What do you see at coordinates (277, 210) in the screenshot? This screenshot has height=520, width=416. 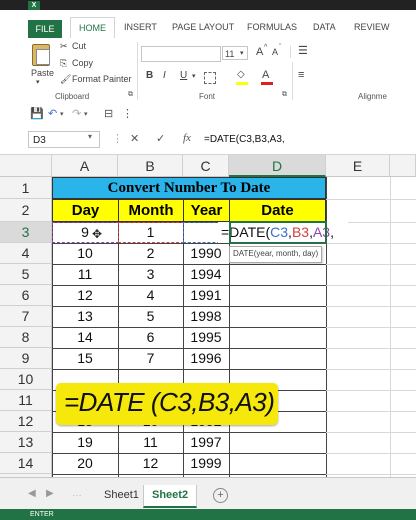 I see `header-date: Date` at bounding box center [277, 210].